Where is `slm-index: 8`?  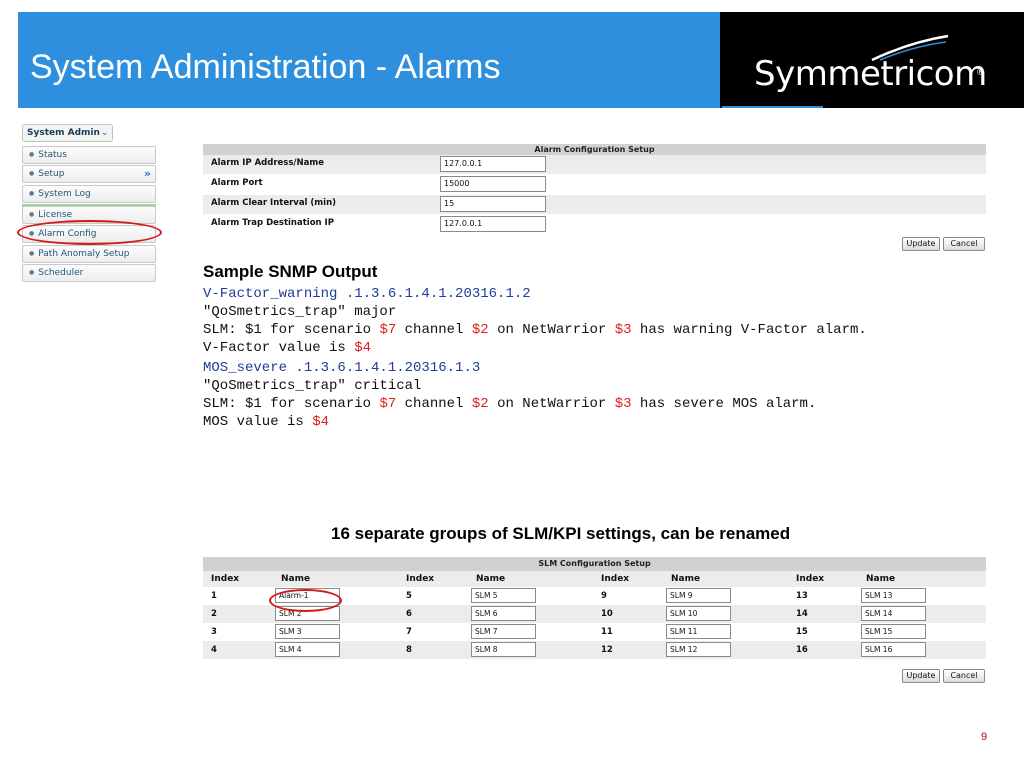 slm-index: 8 is located at coordinates (409, 650).